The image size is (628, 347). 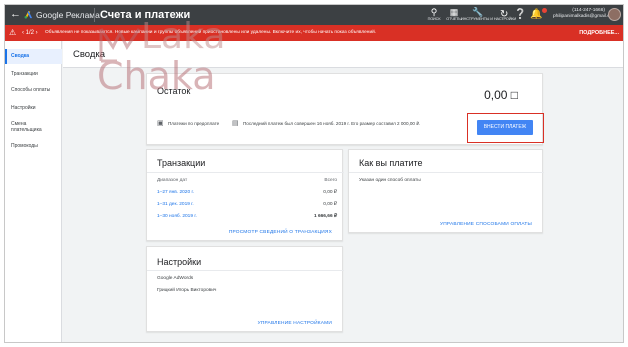 I want to click on table-row: 1–27 янв. 2020 г. 0,00 ₽, so click(x=247, y=194).